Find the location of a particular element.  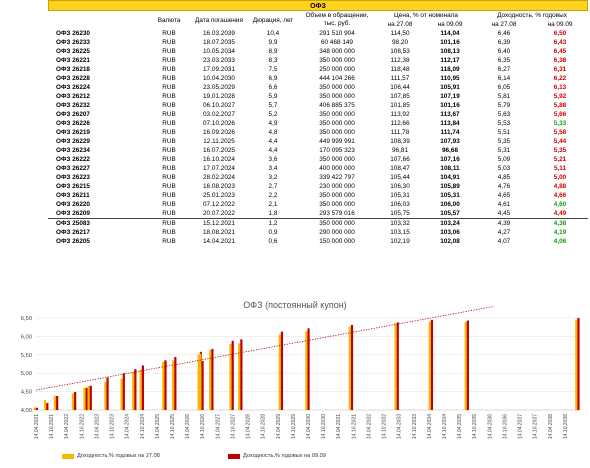

header-name is located at coordinates (98, 20).